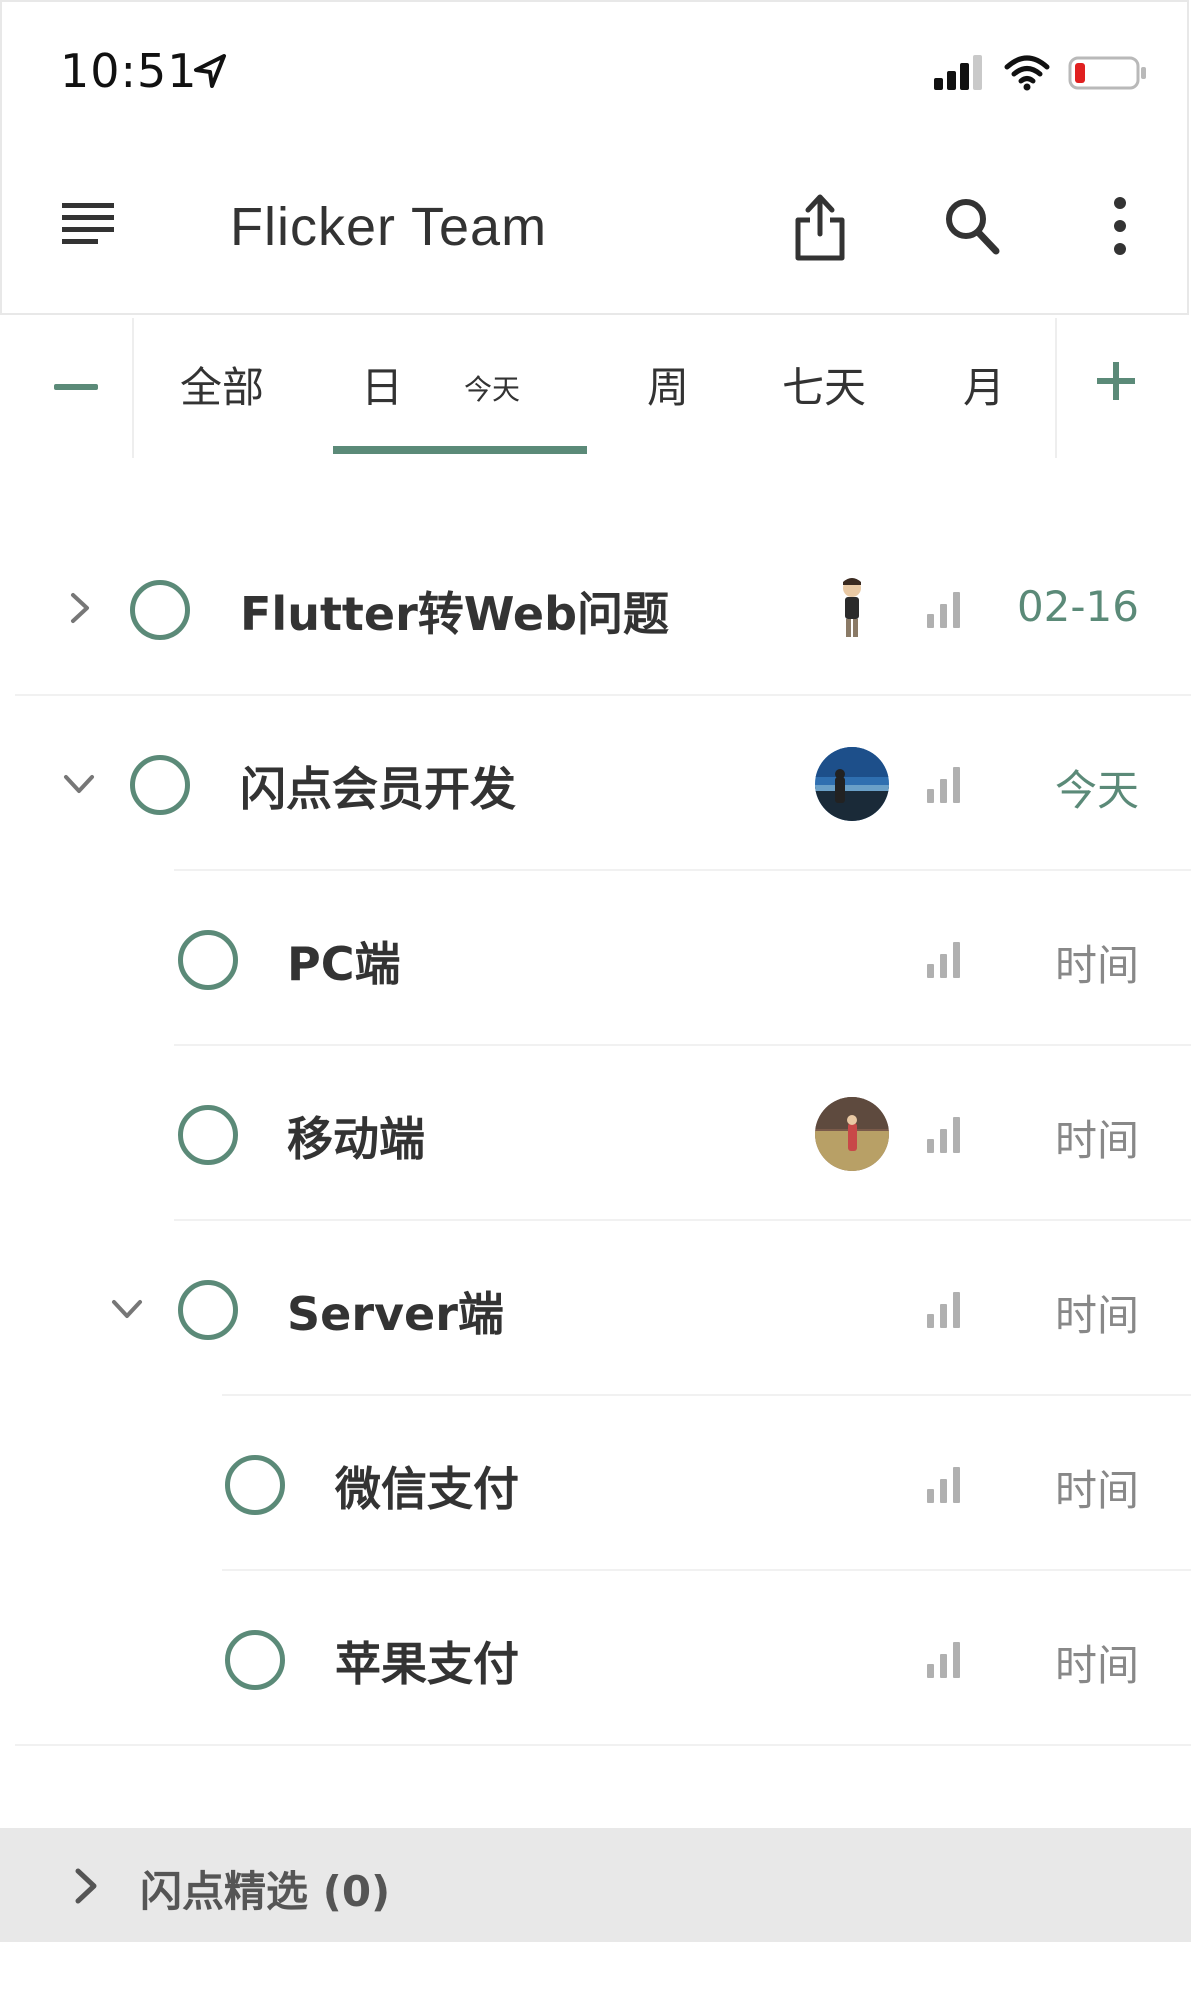  What do you see at coordinates (595, 959) in the screenshot?
I see `task-row: PC端 时间` at bounding box center [595, 959].